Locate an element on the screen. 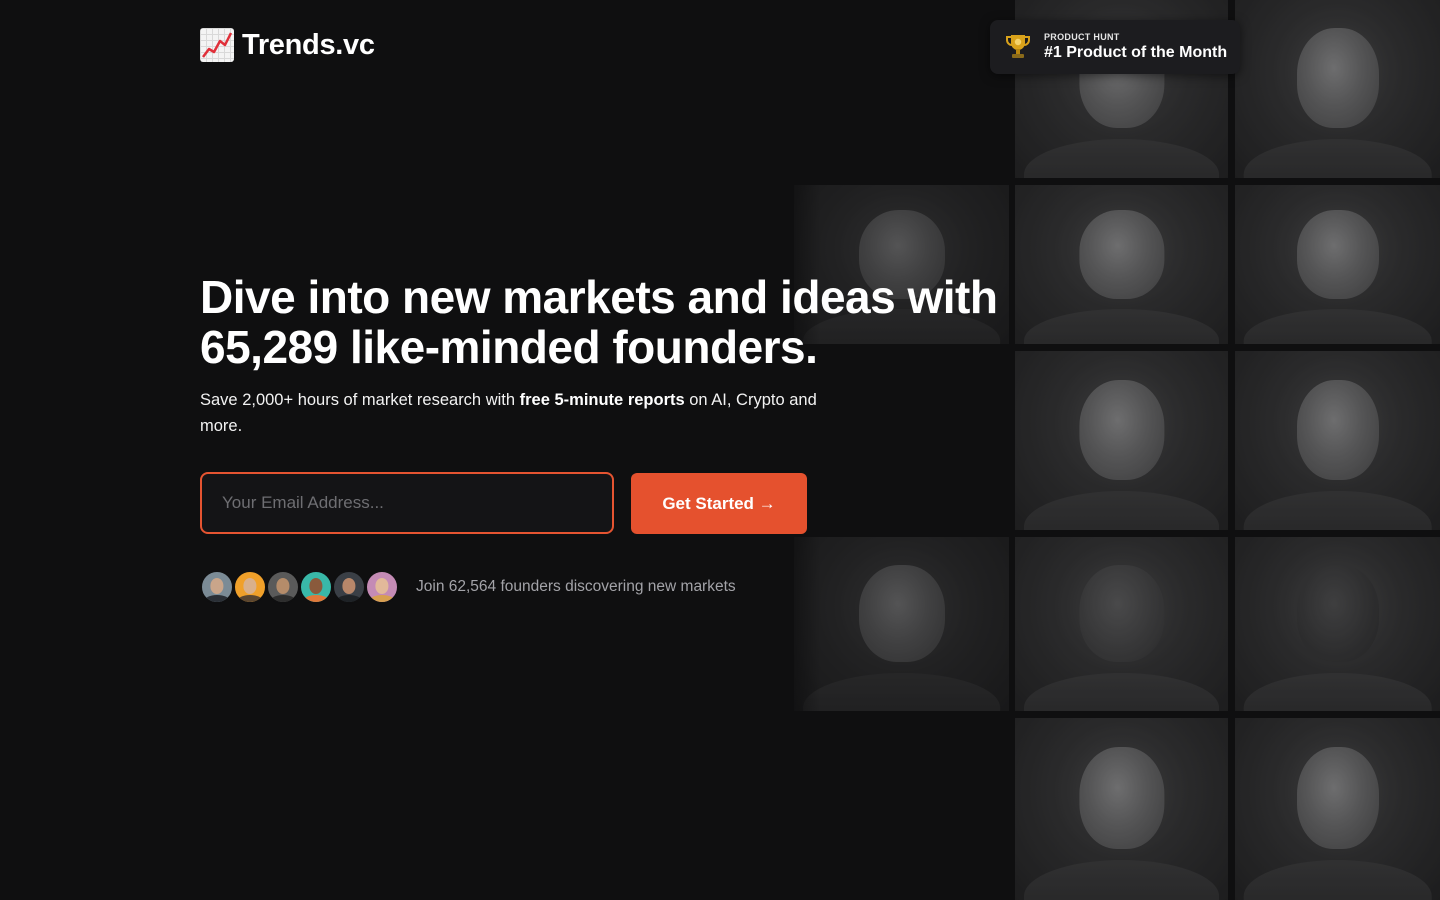 This screenshot has height=900, width=1440. sub-text-bold: free 5-minute reports is located at coordinates (602, 400).